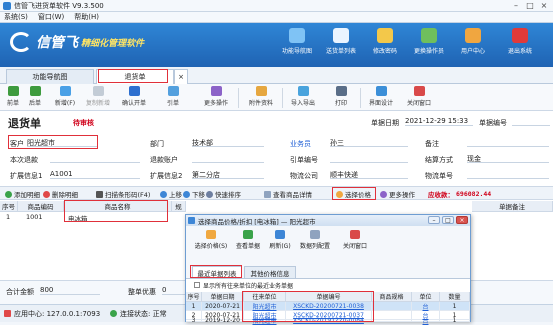 This screenshot has width=553, height=325. Describe the element at coordinates (9, 206) in the screenshot. I see `col-header-no: 序号` at that location.